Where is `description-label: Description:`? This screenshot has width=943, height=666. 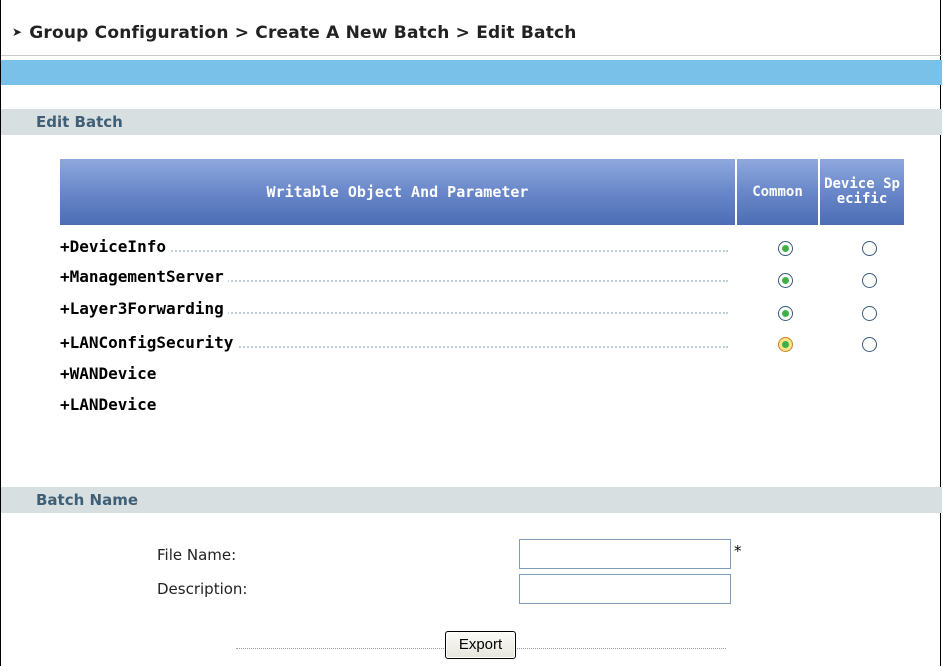
description-label: Description: is located at coordinates (202, 589).